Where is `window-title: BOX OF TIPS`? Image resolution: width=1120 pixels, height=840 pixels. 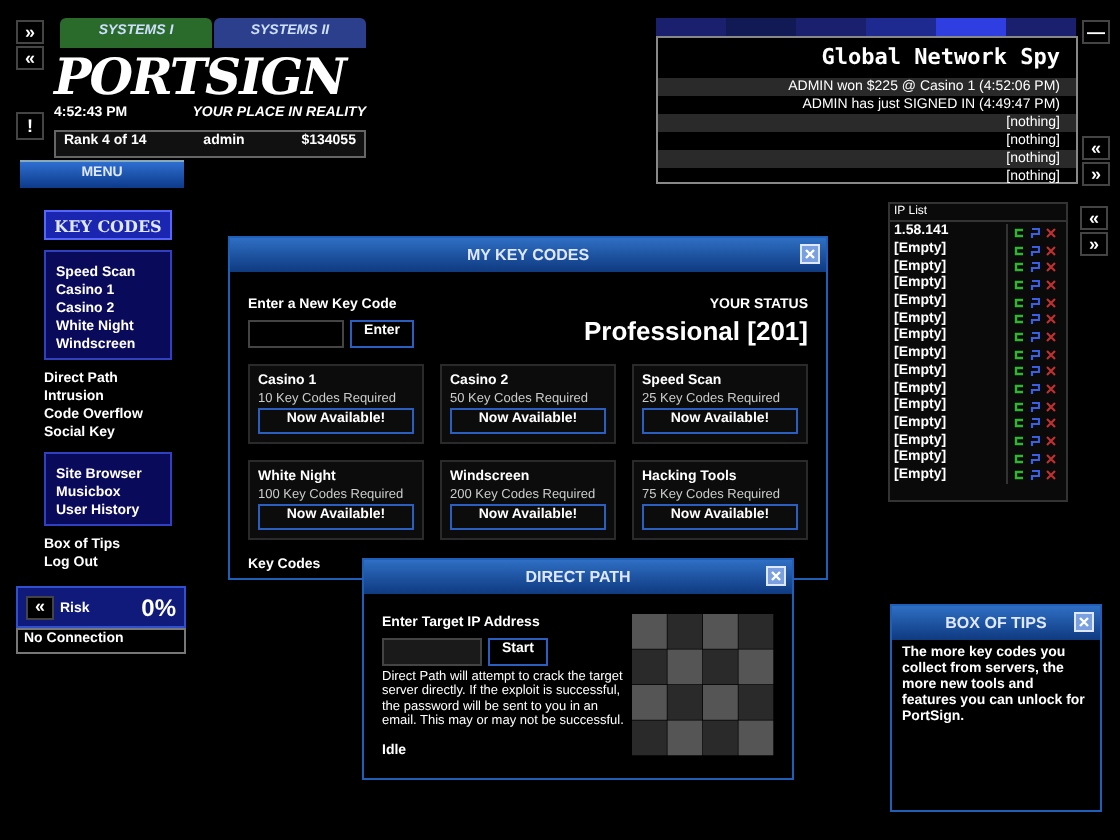 window-title: BOX OF TIPS is located at coordinates (996, 623).